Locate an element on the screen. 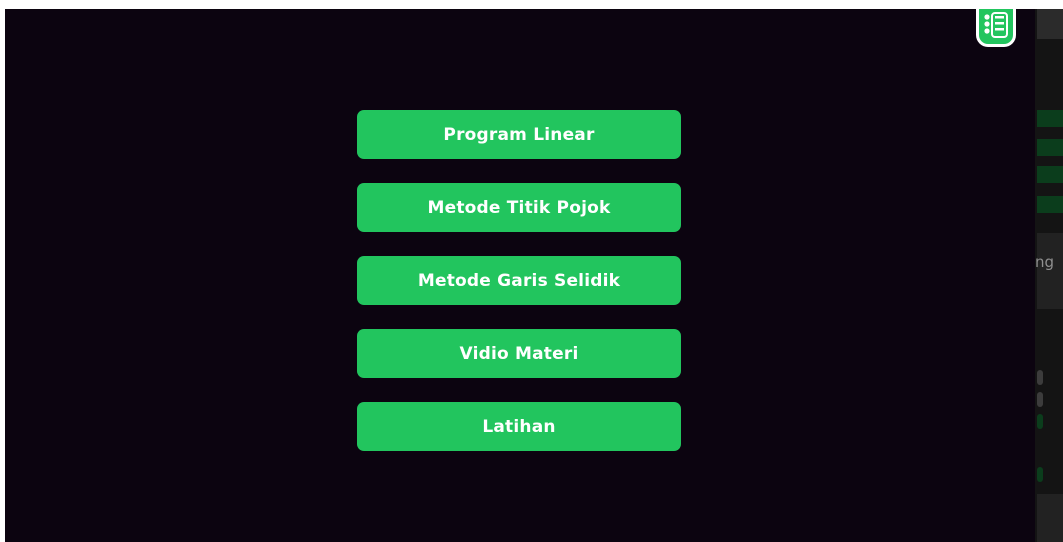  latihan-button: Latihan is located at coordinates (519, 426).